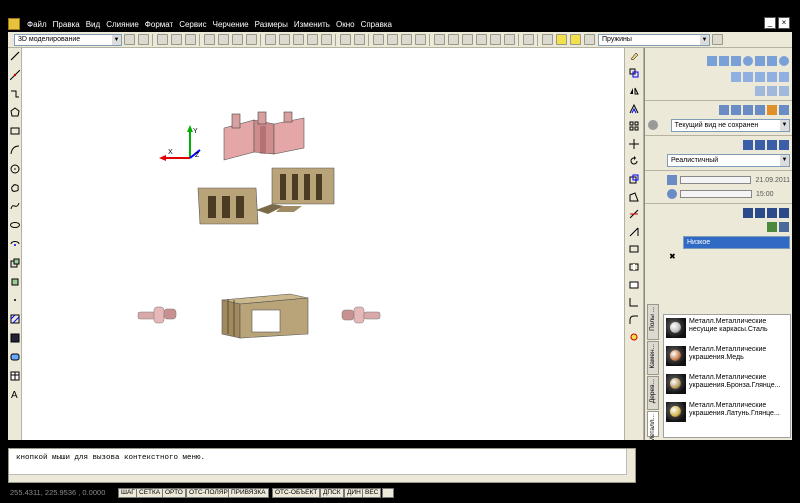 This screenshot has height=503, width=800. Describe the element at coordinates (772, 145) in the screenshot. I see `realistic-style-icon` at that location.